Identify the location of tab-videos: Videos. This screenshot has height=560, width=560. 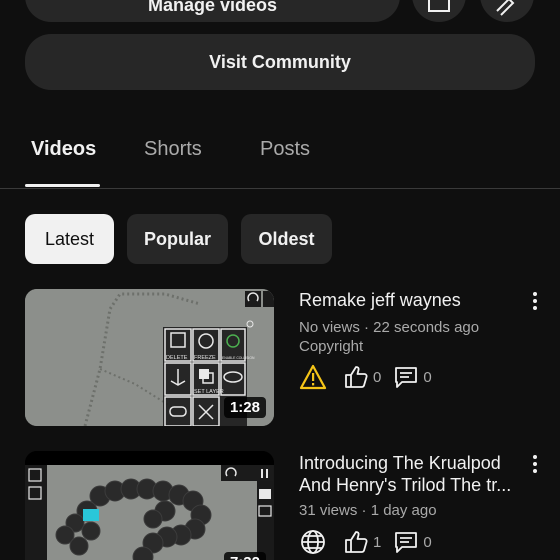
(63, 149).